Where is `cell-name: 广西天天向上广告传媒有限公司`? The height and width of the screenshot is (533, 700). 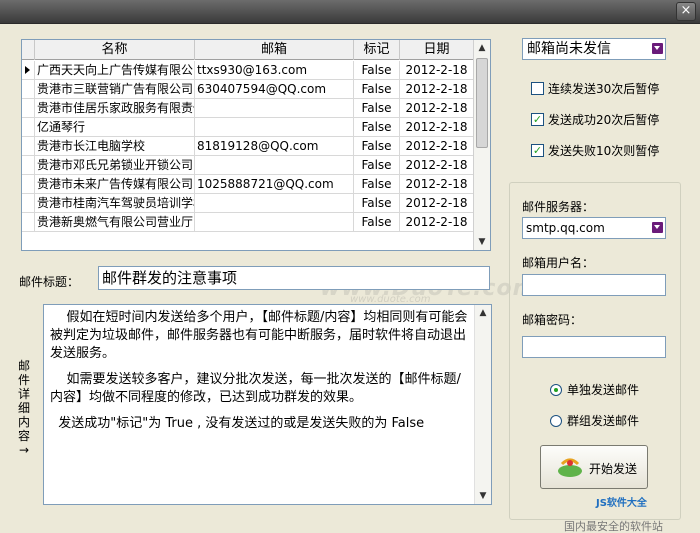
cell-name: 广西天天向上广告传媒有限公司 is located at coordinates (115, 70).